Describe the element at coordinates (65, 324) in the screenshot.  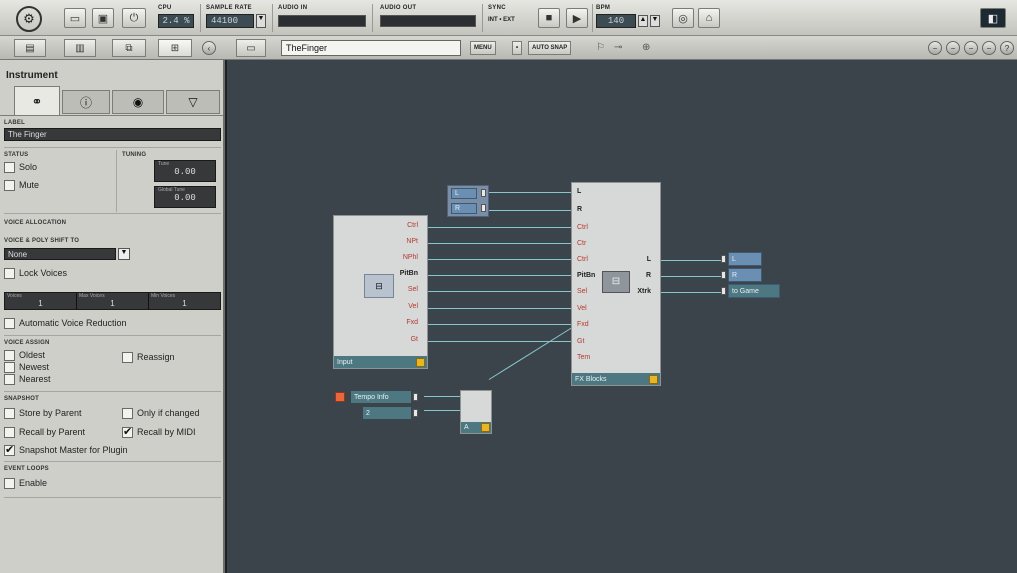
I see `auto-voice-reduction-checkbox: Automatic Voice Reduction` at that location.